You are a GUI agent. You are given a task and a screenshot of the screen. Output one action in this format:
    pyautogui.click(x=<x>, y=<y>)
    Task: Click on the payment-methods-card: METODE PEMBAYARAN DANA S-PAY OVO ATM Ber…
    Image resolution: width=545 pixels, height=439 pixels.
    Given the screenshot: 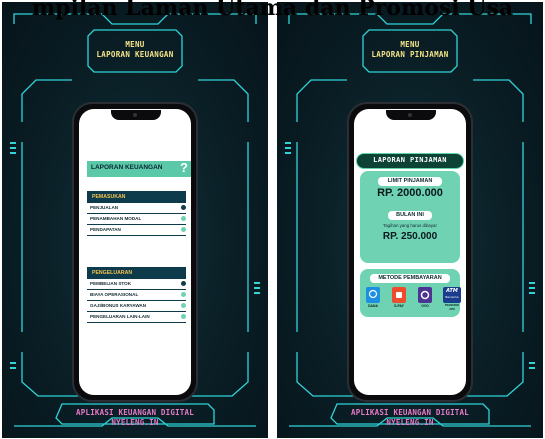 What is the action you would take?
    pyautogui.click(x=410, y=293)
    